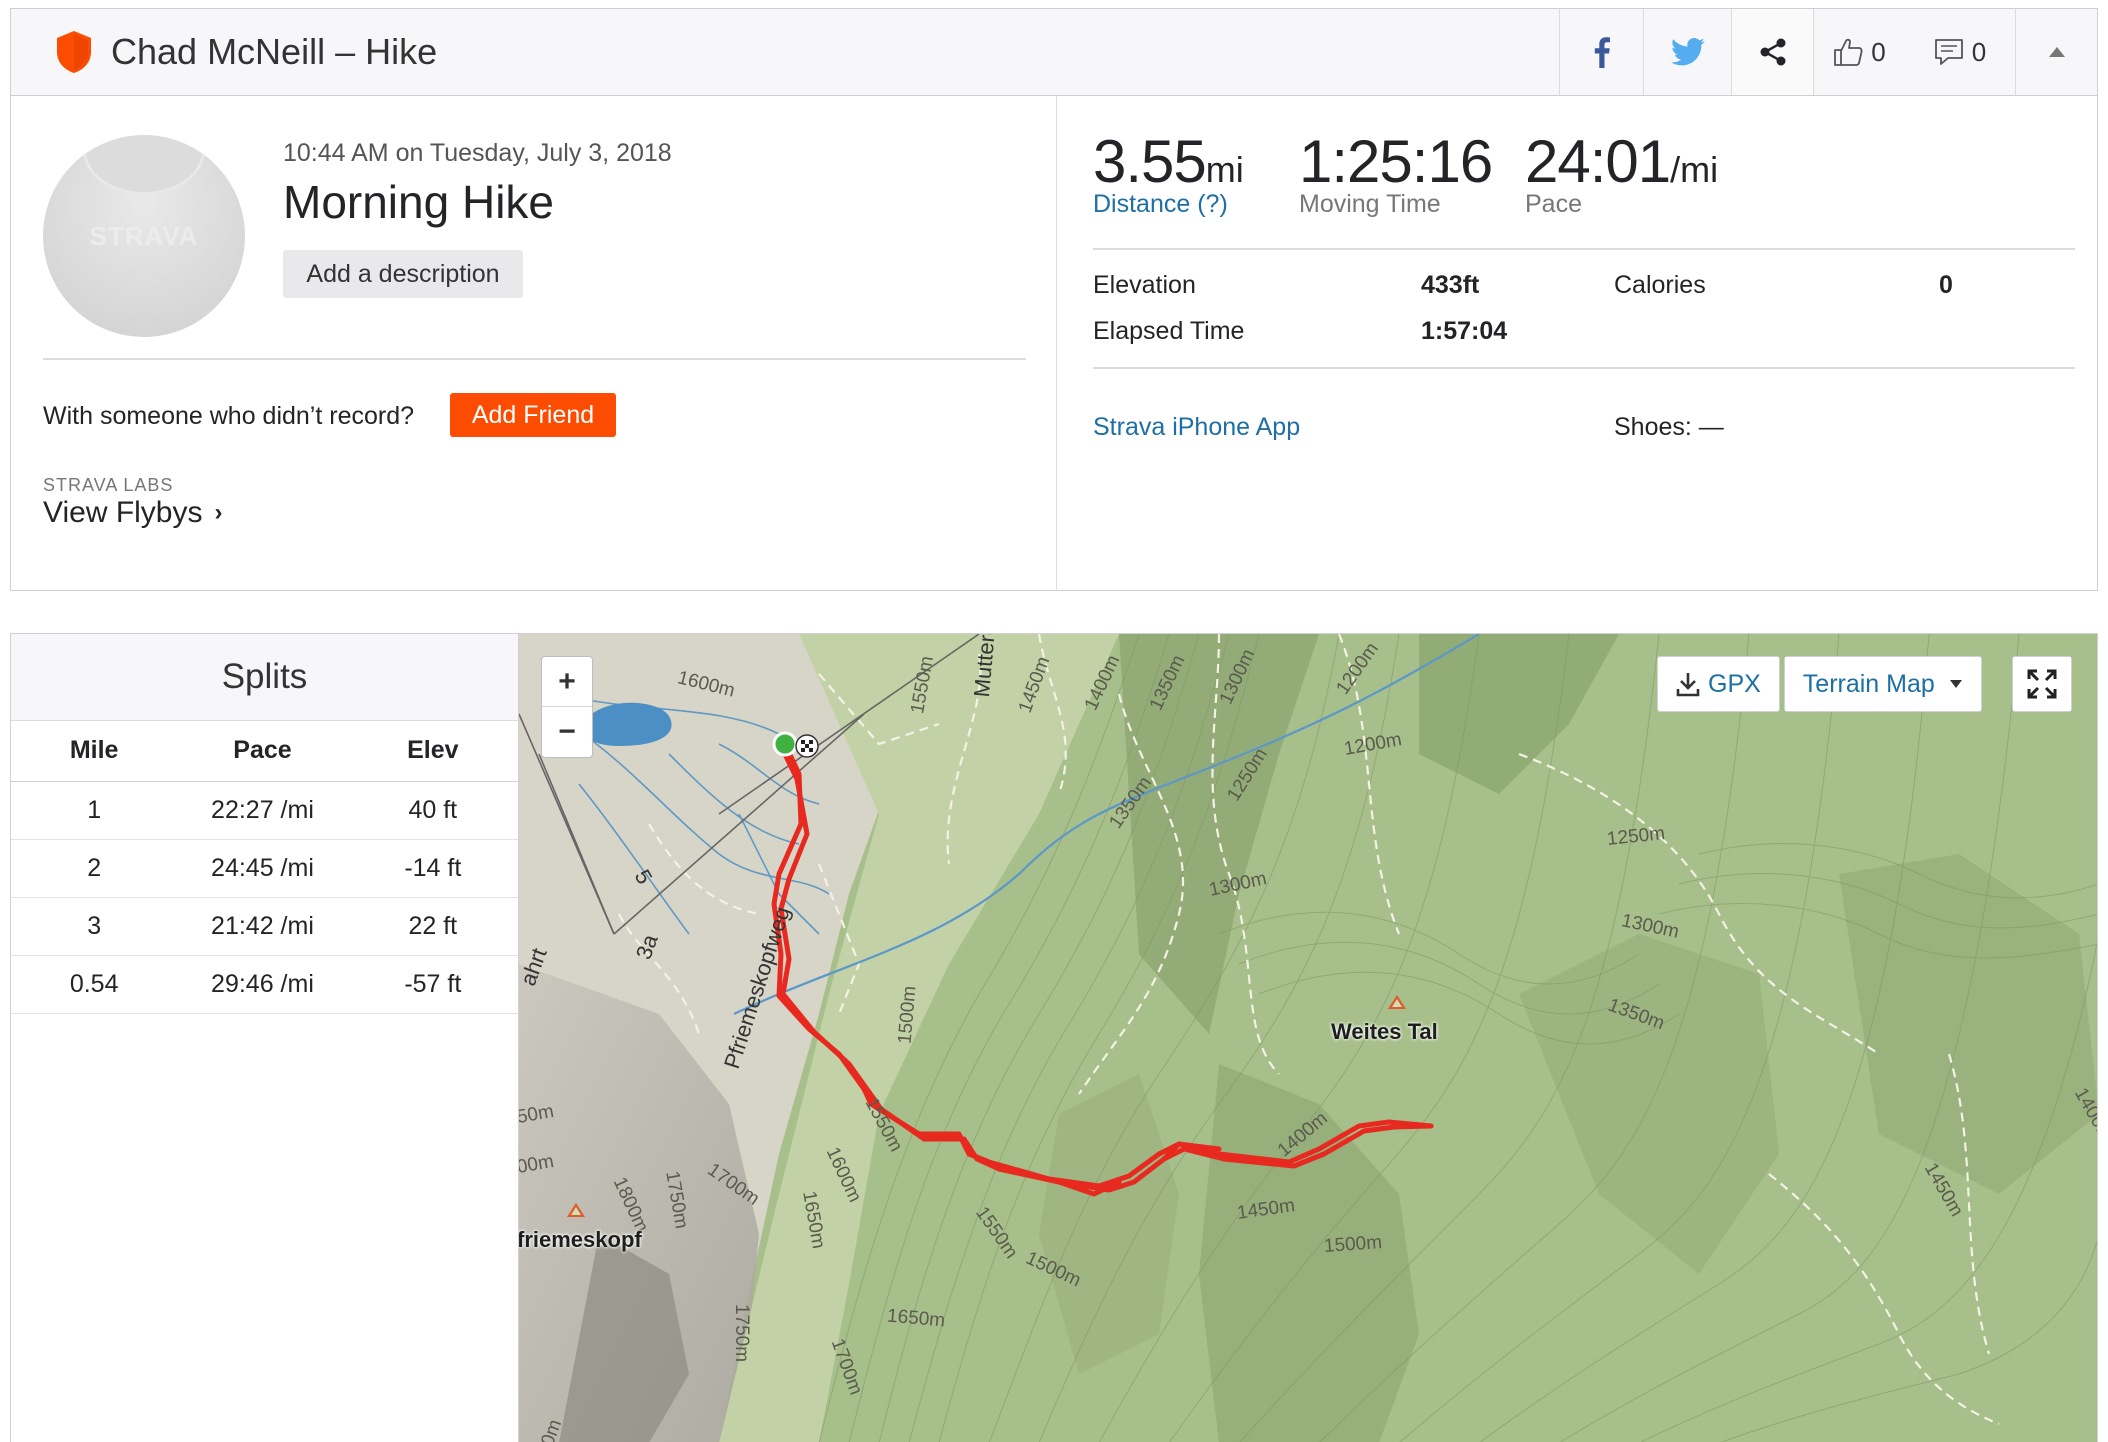 The image size is (2108, 1442). I want to click on activity-datetime: 10:44 AM on Tuesday, July 3, 2018, so click(477, 153).